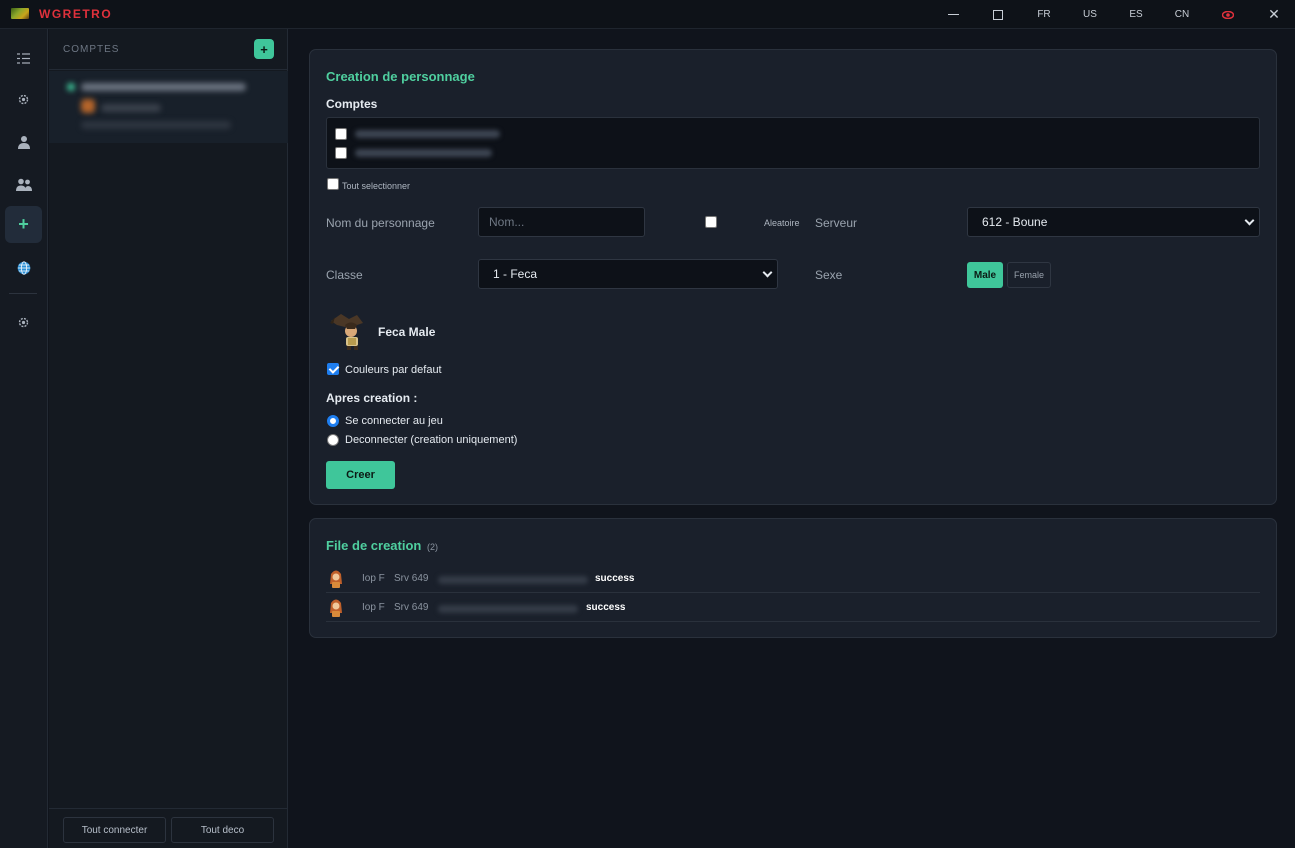  What do you see at coordinates (23, 224) in the screenshot?
I see `plus-icon: +` at bounding box center [23, 224].